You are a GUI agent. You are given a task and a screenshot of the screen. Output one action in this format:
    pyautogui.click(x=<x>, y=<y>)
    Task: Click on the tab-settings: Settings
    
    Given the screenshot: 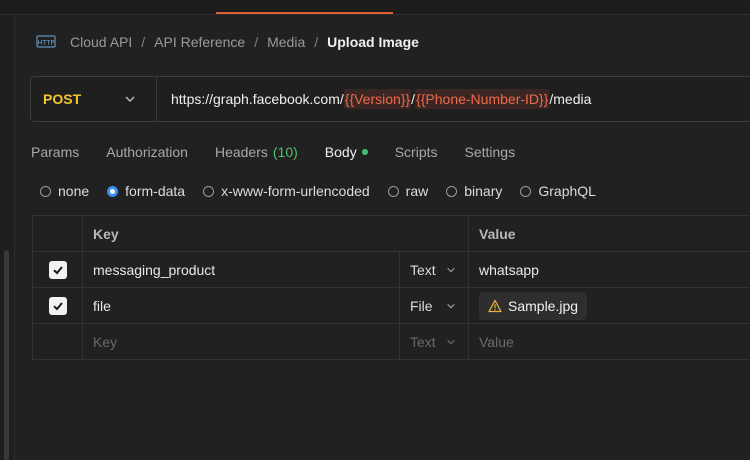 What is the action you would take?
    pyautogui.click(x=490, y=152)
    